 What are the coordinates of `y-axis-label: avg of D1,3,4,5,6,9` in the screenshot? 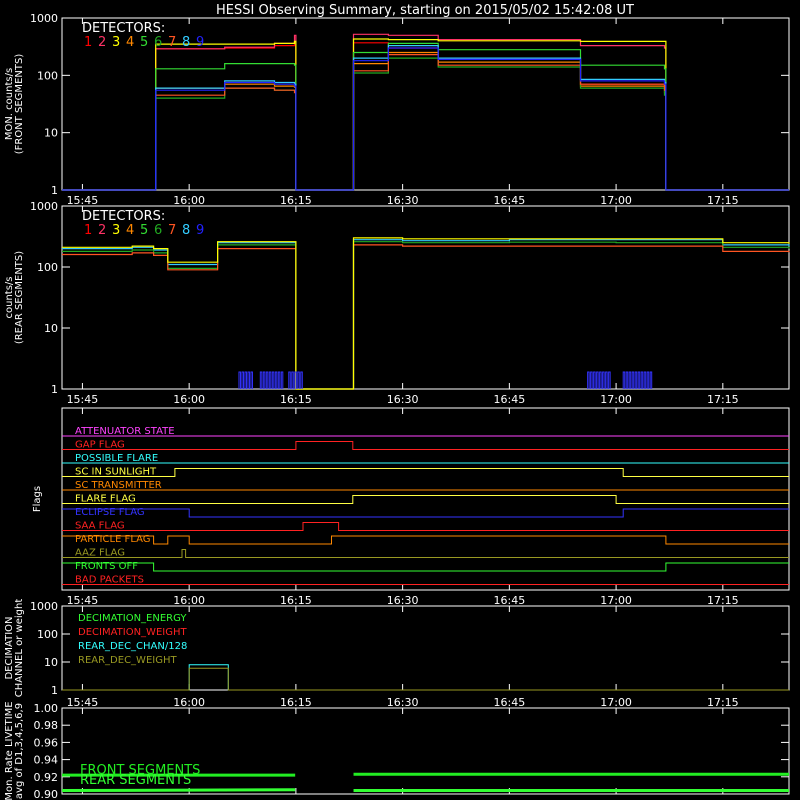 It's located at (19, 751).